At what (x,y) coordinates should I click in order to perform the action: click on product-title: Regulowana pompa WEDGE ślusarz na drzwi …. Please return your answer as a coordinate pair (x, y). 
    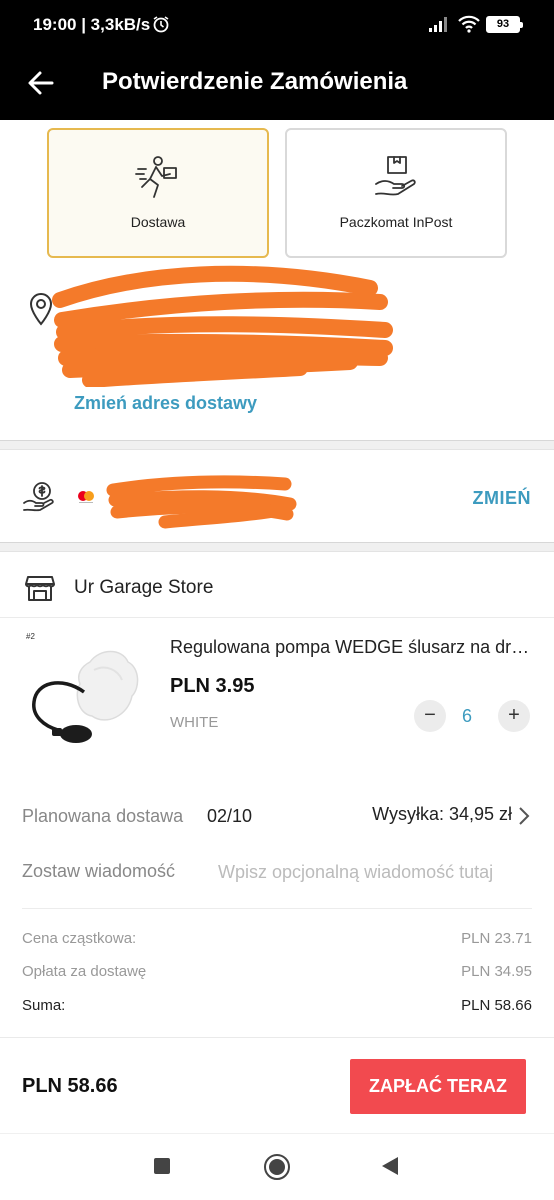
    Looking at the image, I should click on (351, 647).